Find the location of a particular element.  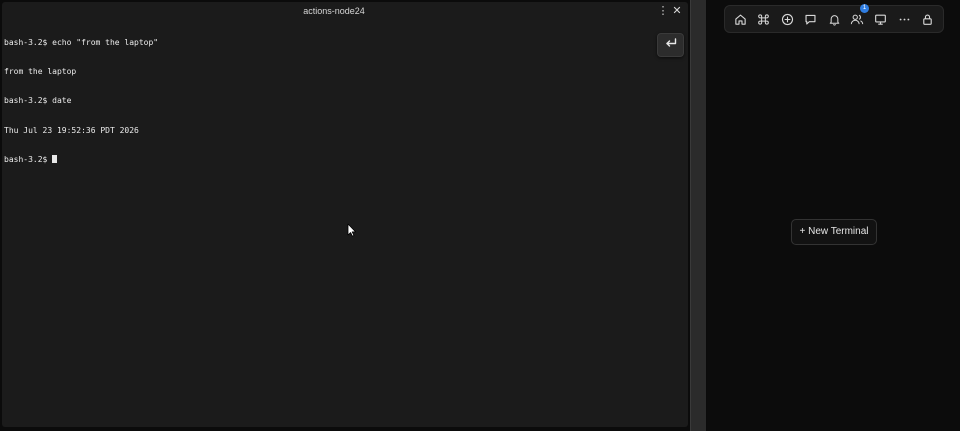

new-terminal-button: + New Terminal is located at coordinates (834, 232).